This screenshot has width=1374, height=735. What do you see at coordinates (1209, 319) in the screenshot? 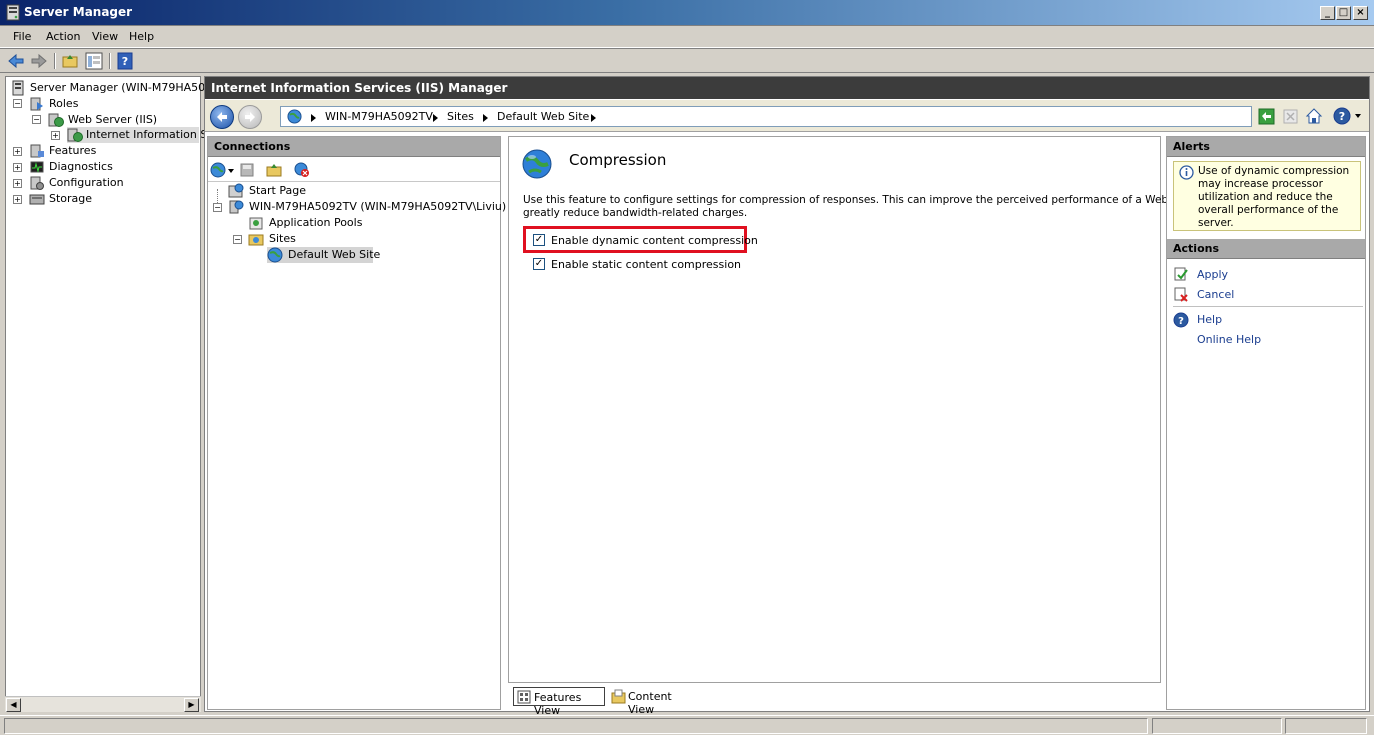
I see `help-link: Help` at bounding box center [1209, 319].